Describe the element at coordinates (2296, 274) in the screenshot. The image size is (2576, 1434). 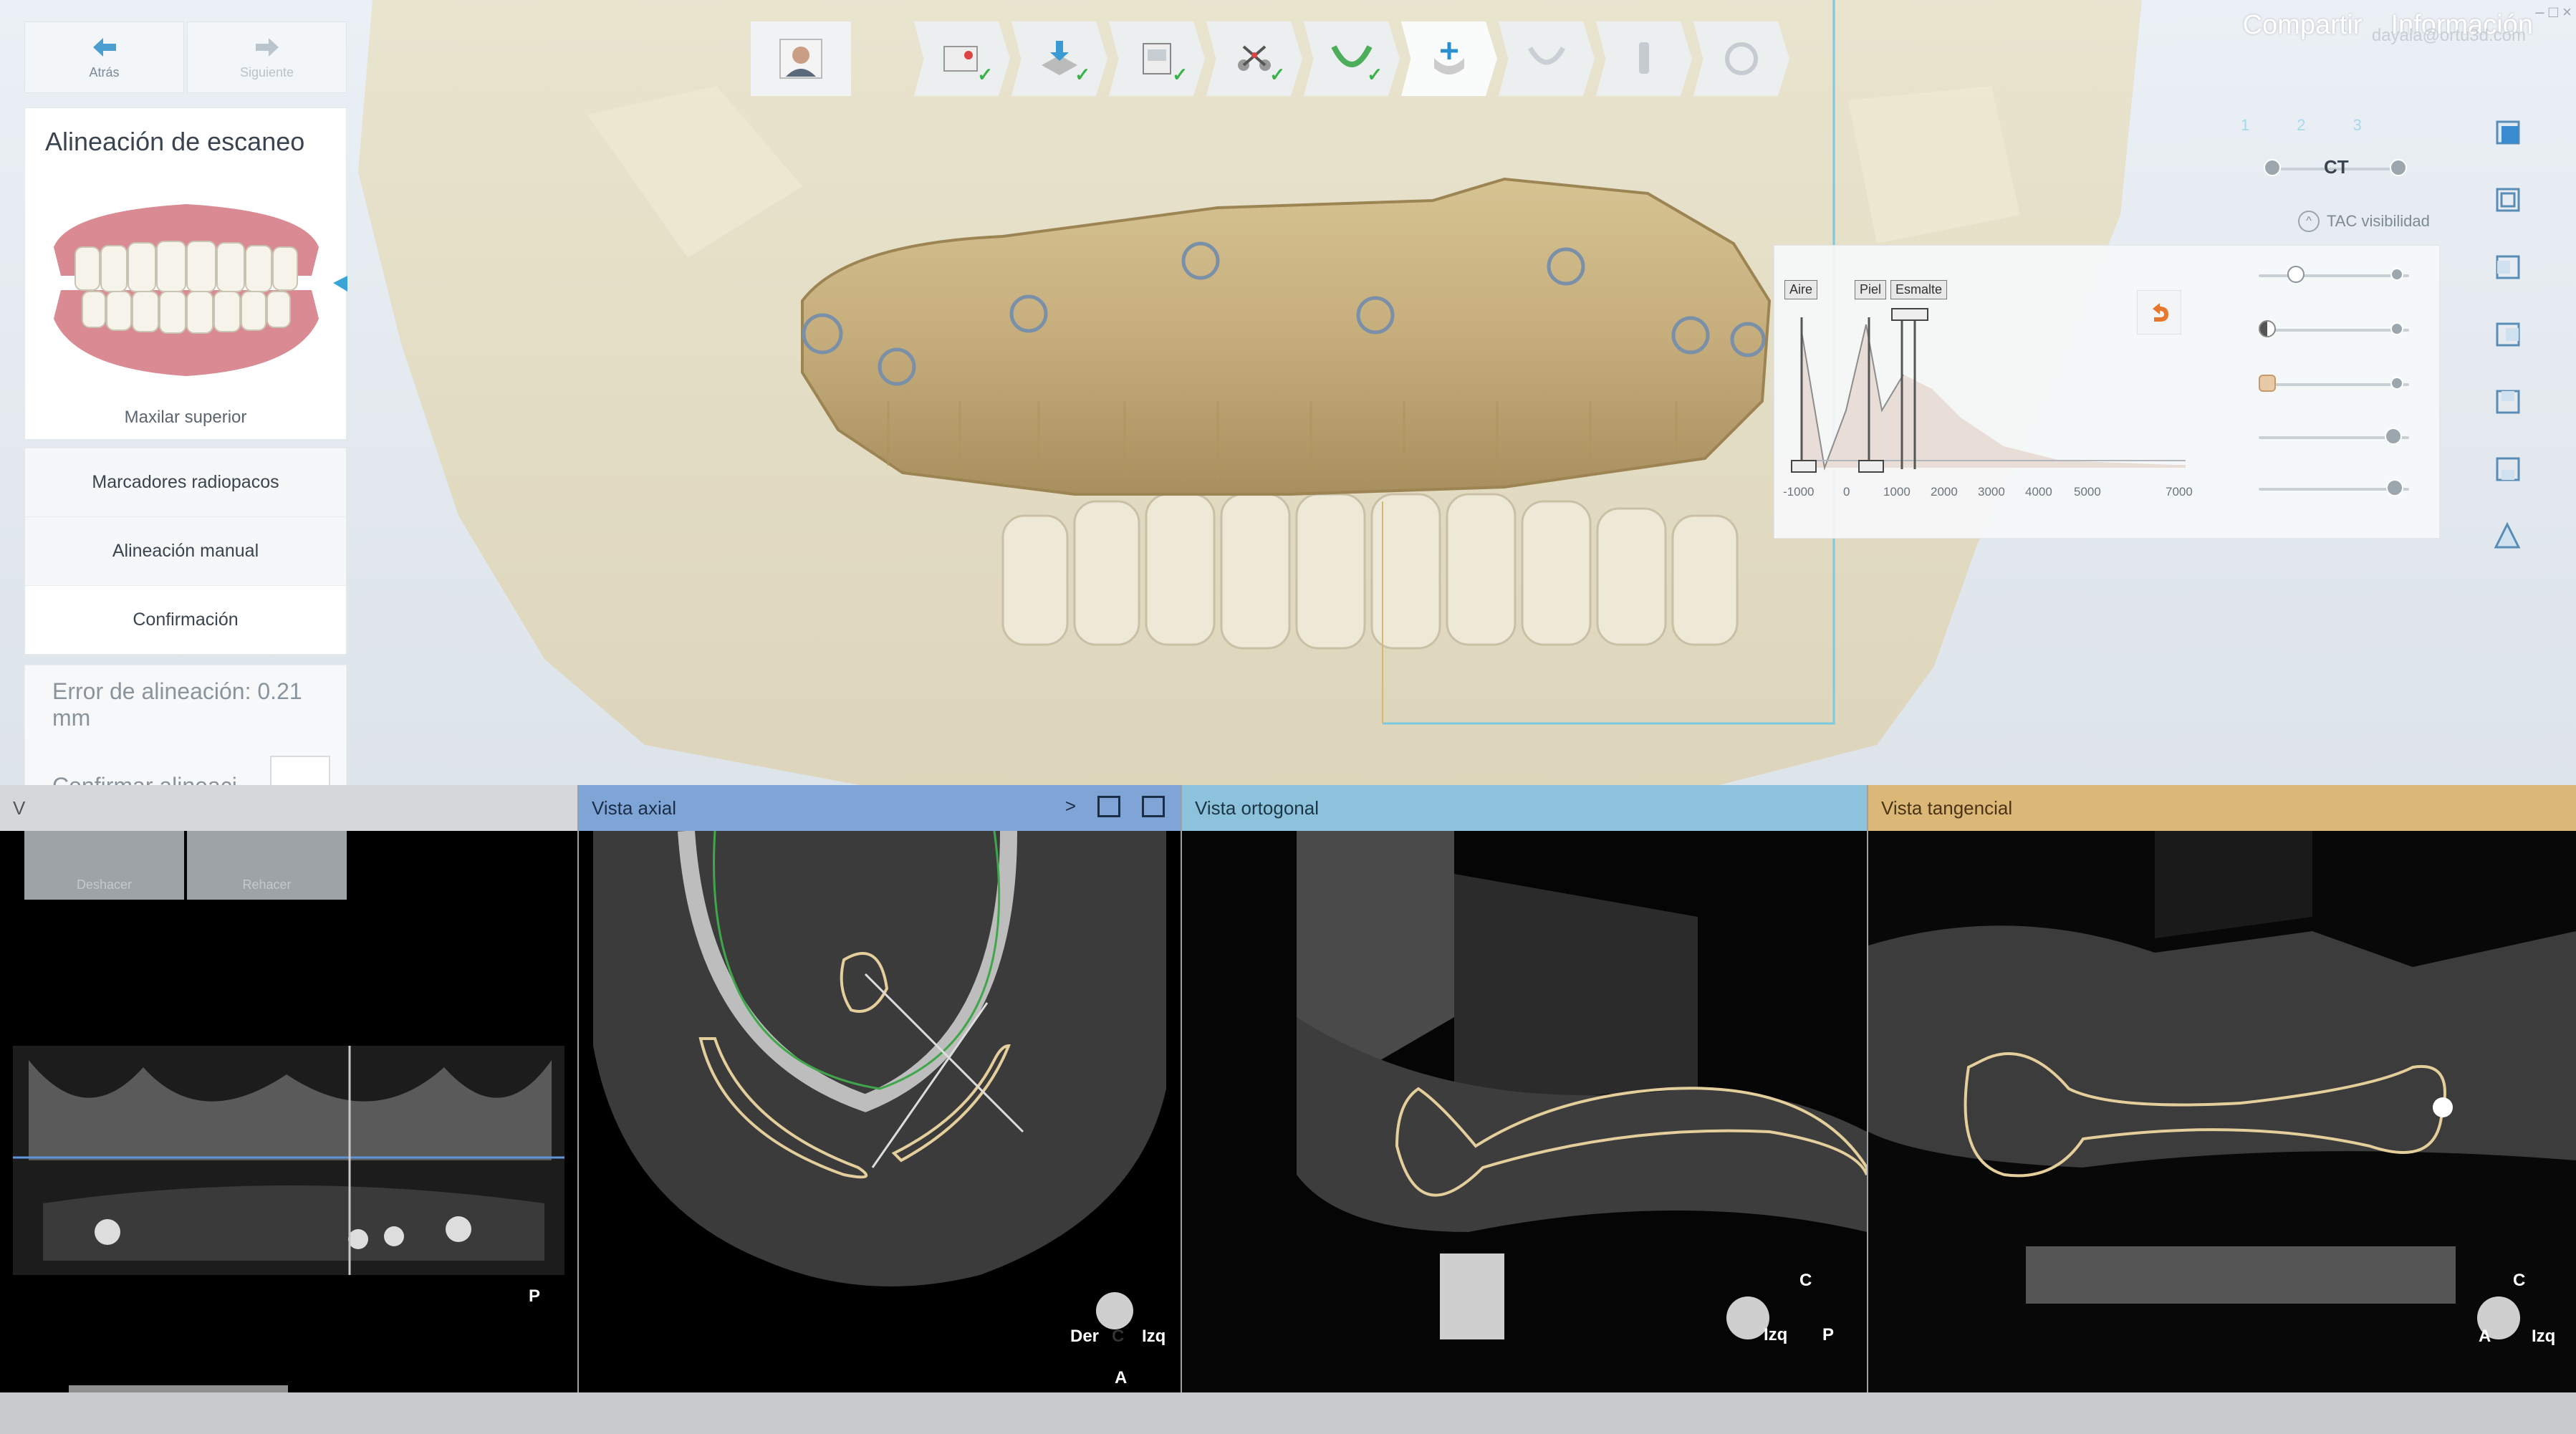
I see `sun-icon` at that location.